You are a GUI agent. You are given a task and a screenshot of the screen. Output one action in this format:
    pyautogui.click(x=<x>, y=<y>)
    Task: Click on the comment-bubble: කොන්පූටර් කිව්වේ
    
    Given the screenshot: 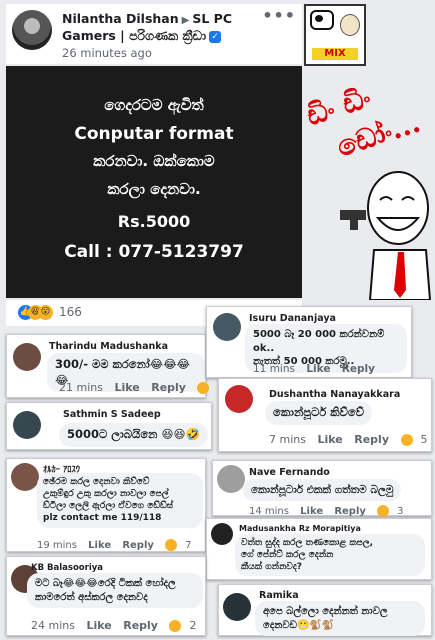 What is the action you would take?
    pyautogui.click(x=319, y=413)
    